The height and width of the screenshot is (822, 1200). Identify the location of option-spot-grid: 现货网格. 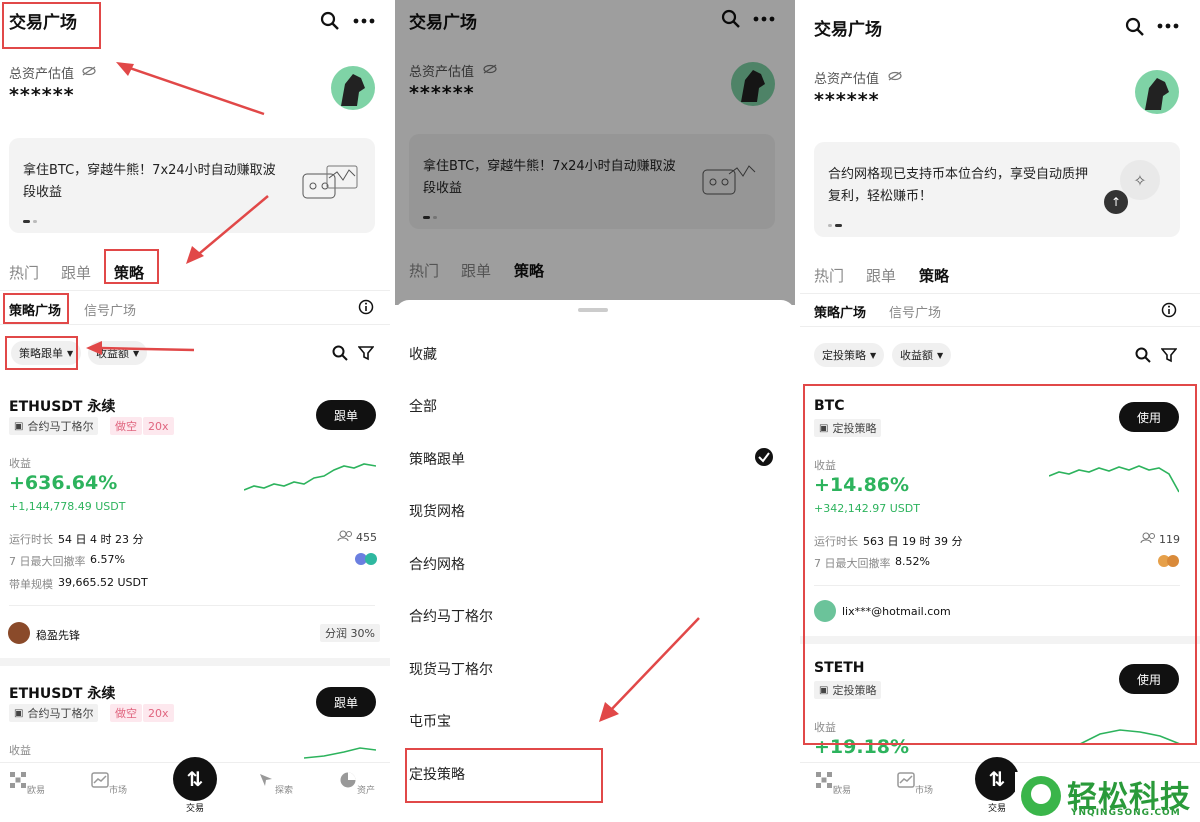
(437, 511).